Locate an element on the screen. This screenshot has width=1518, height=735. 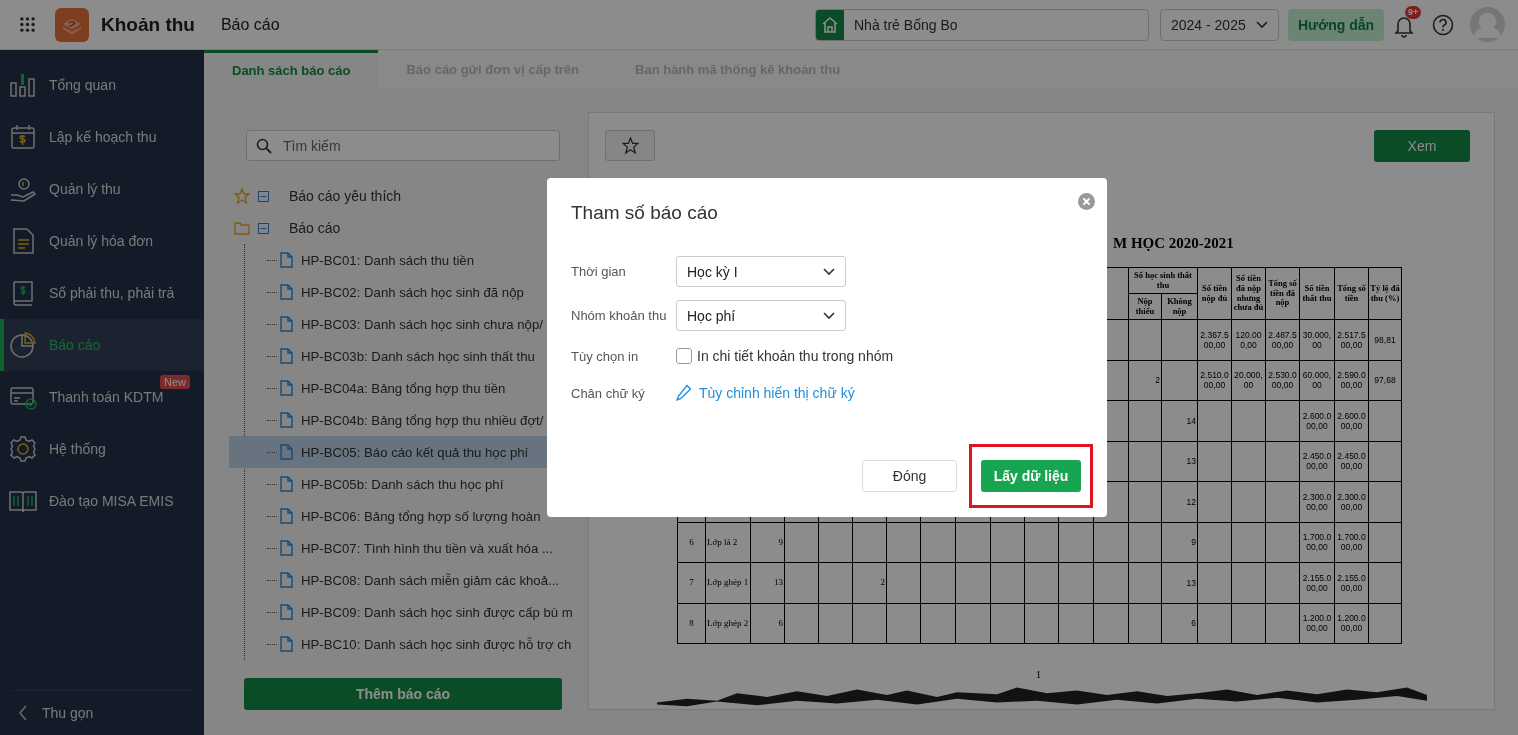
field-label: Nhóm khoản thu is located at coordinates (619, 315).